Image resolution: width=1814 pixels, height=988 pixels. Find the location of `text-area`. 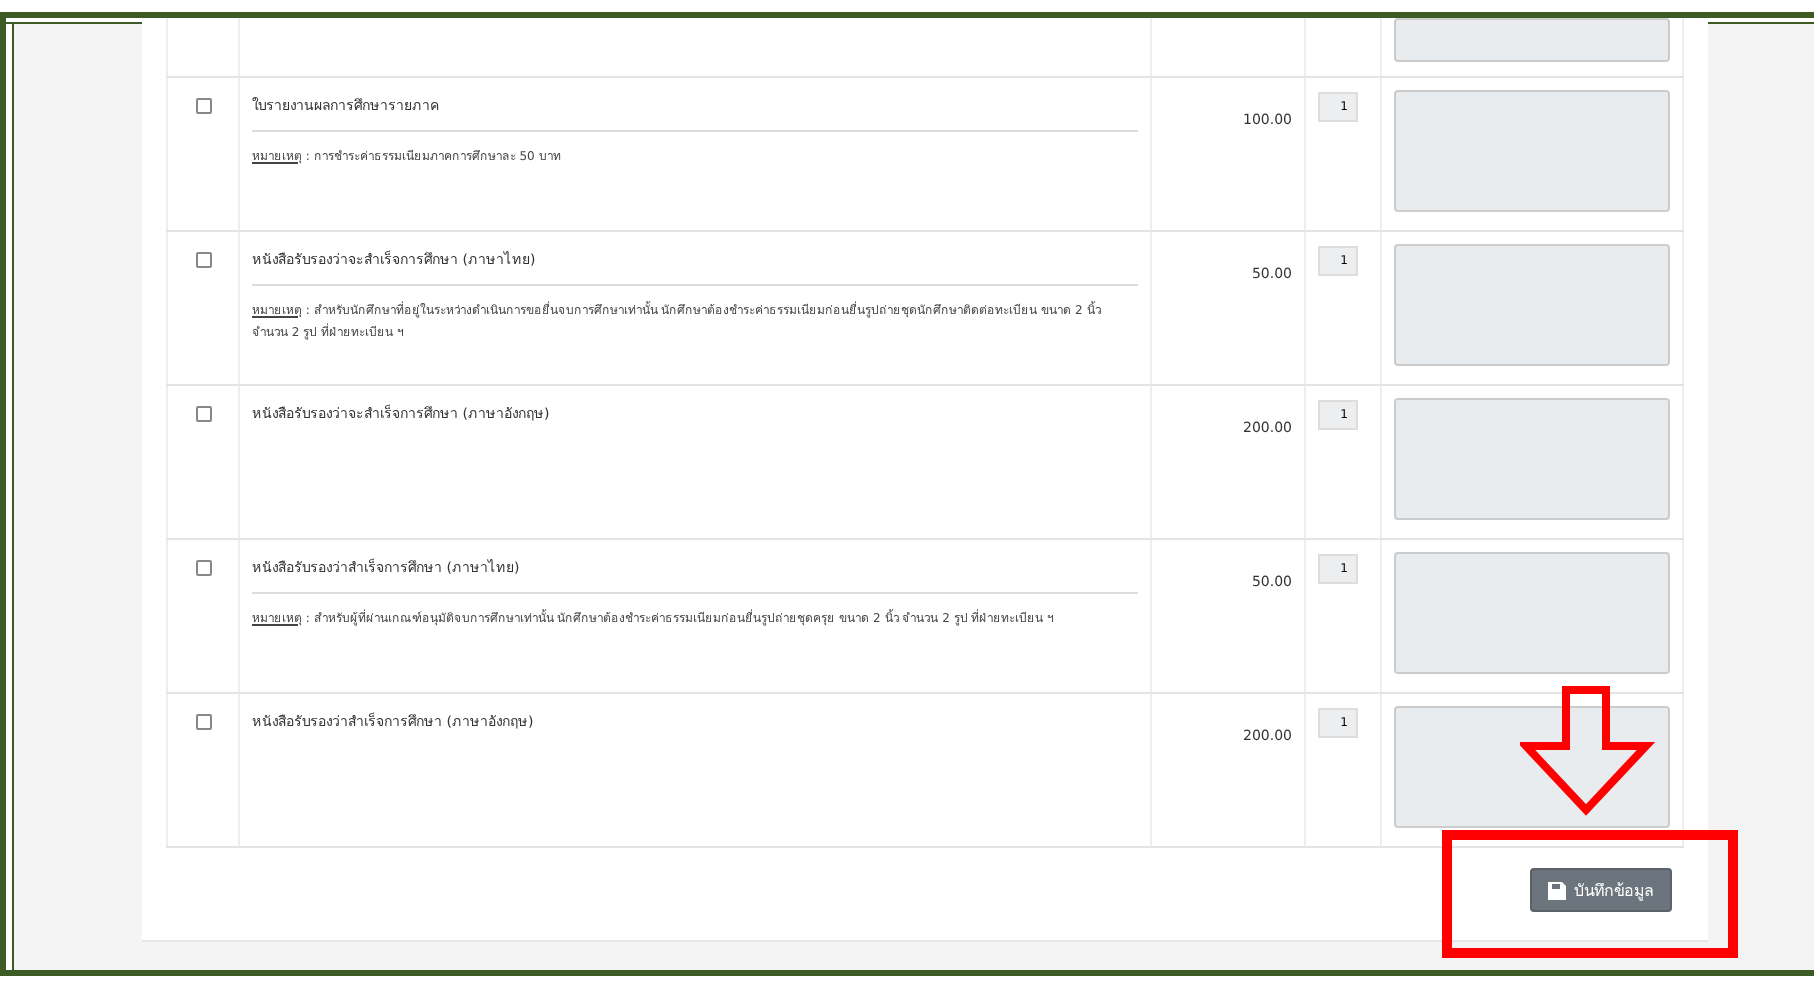

text-area is located at coordinates (1532, 767).